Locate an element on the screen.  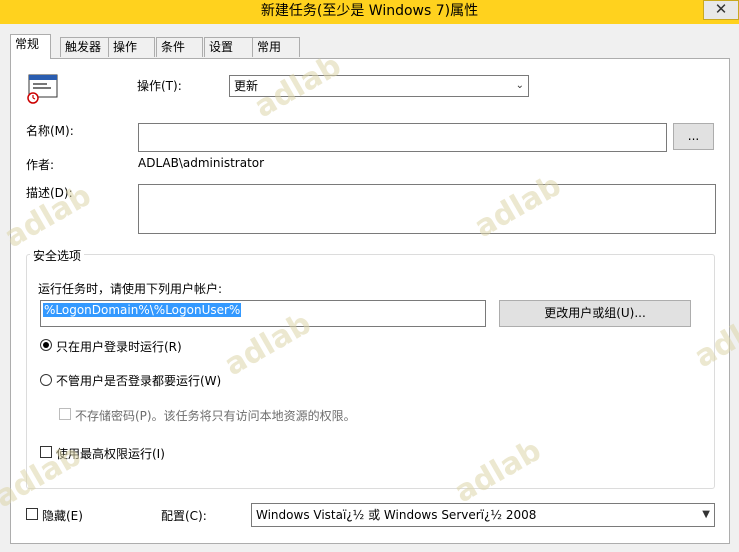
action-label: 操作(T): is located at coordinates (159, 86).